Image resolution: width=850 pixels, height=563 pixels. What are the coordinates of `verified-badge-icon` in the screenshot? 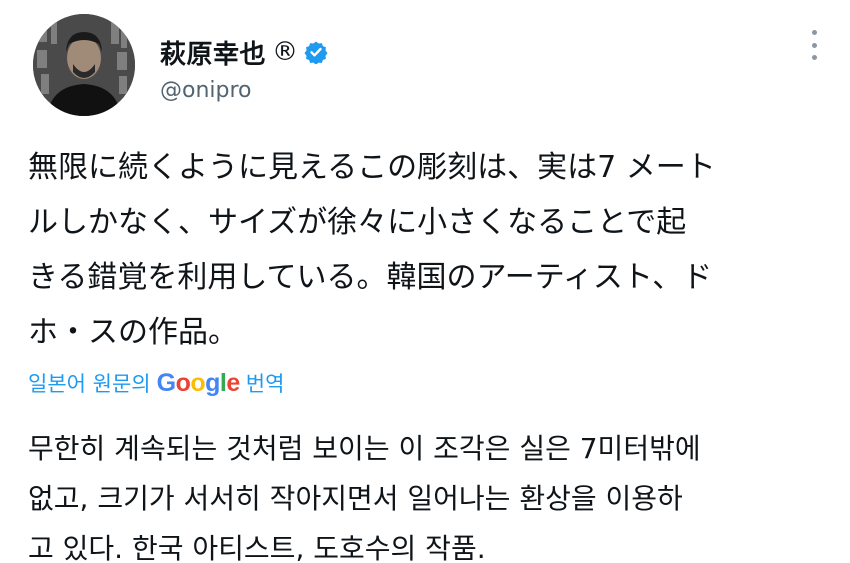 It's located at (316, 52).